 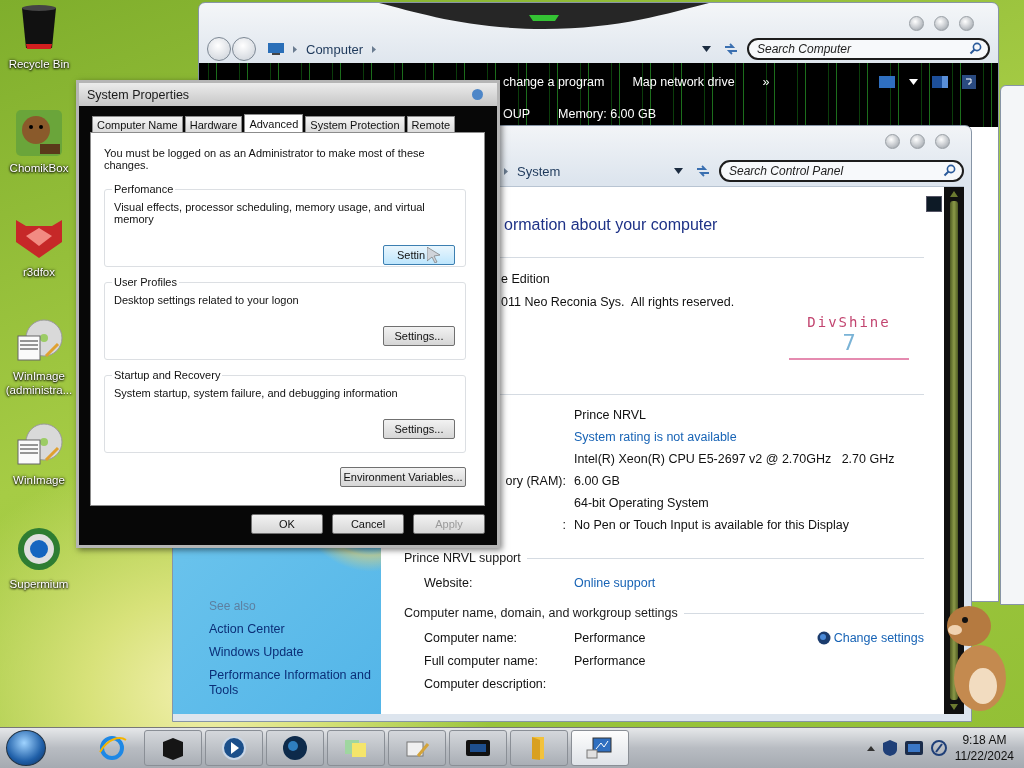 I want to click on monitor-icon, so click(x=913, y=748).